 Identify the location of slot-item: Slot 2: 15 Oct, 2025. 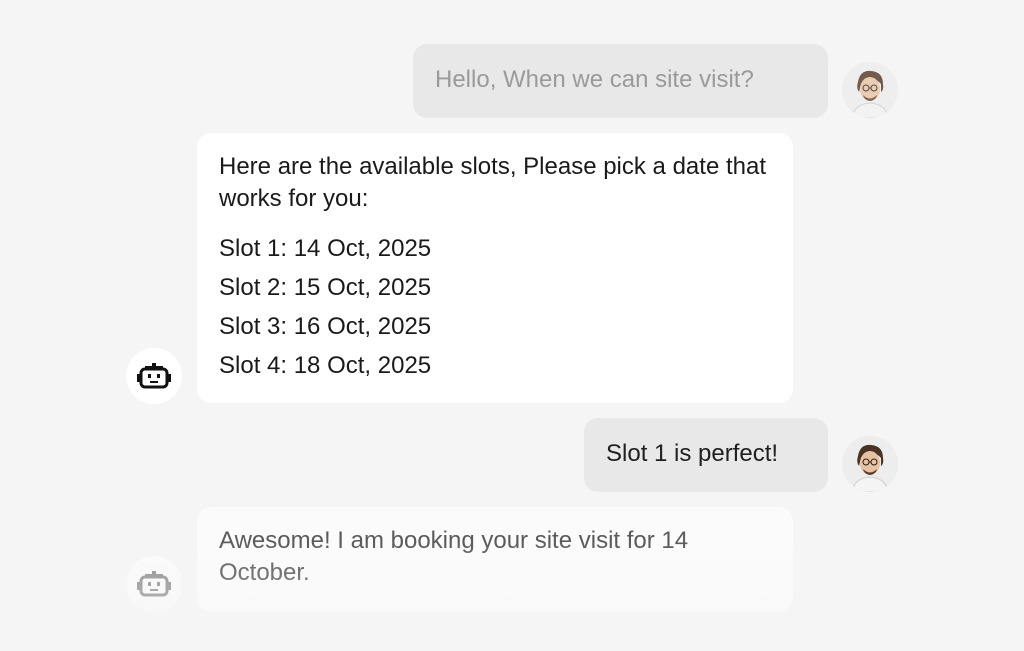
(495, 287).